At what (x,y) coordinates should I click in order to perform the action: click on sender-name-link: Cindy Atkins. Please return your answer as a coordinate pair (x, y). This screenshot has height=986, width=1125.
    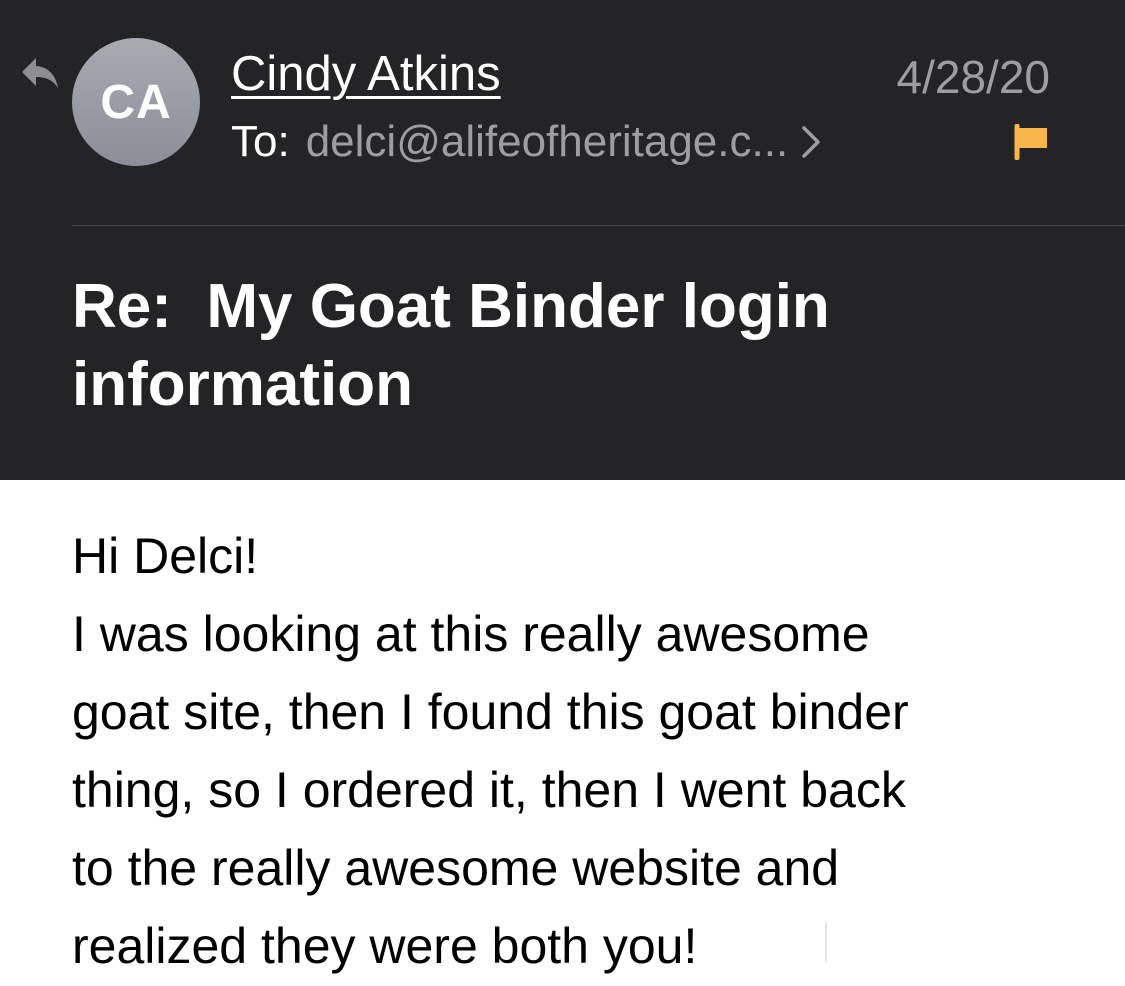
    Looking at the image, I should click on (366, 74).